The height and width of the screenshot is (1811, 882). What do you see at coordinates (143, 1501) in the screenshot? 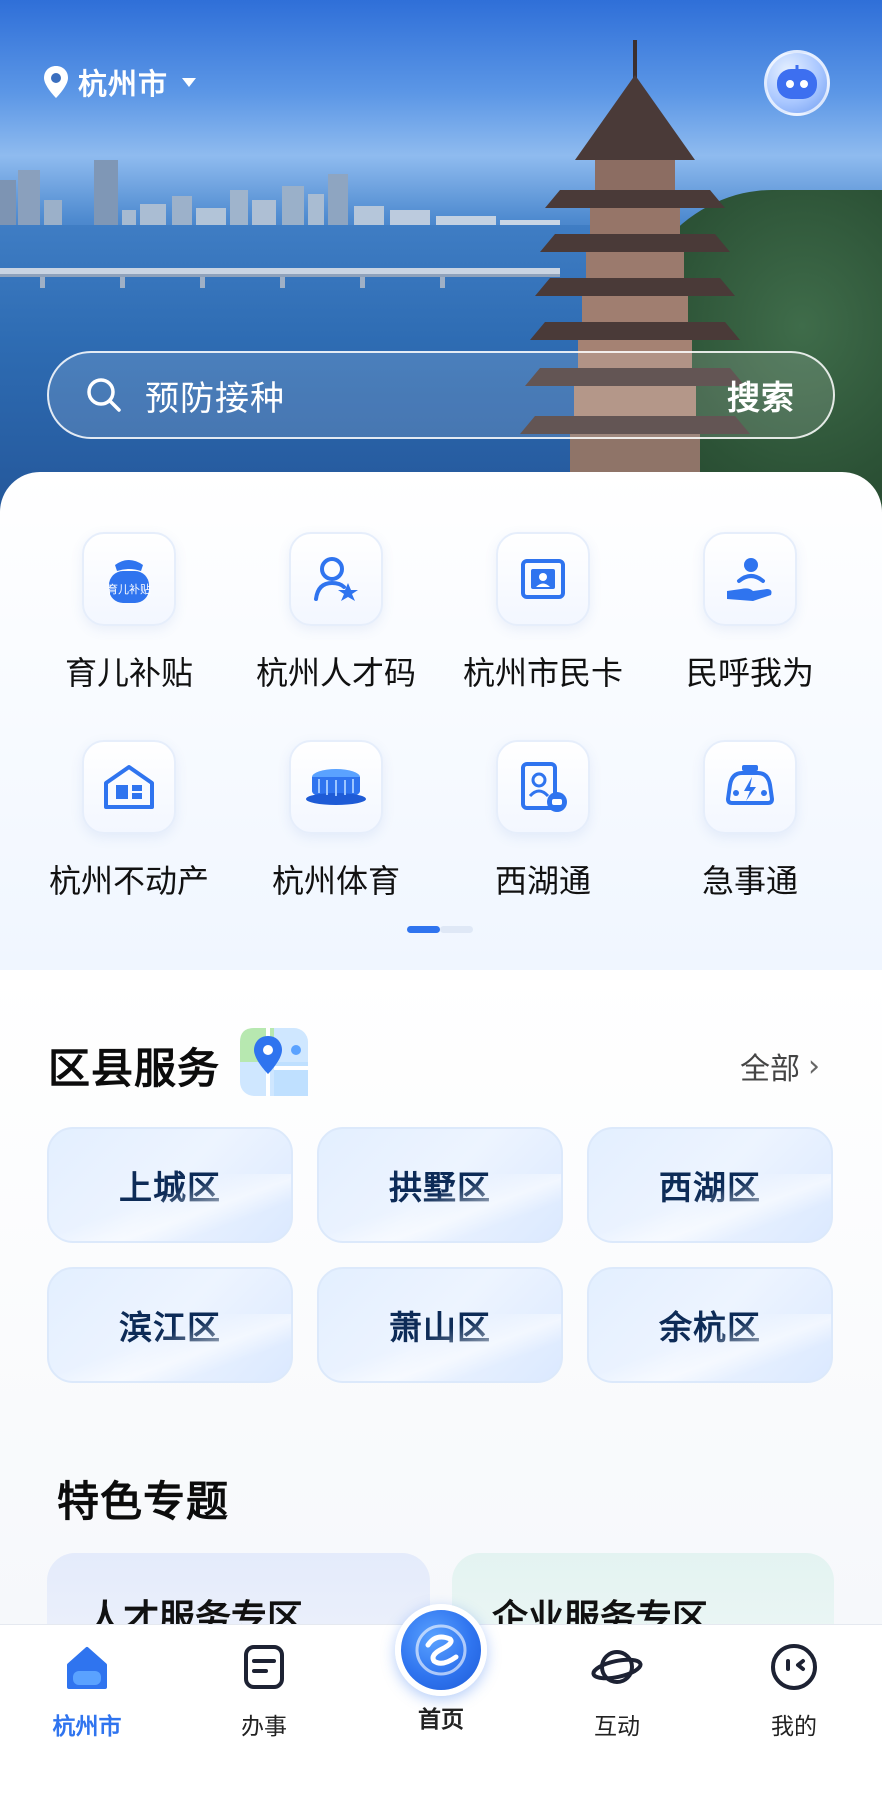
I see `featured-topics-title: 特色专题` at bounding box center [143, 1501].